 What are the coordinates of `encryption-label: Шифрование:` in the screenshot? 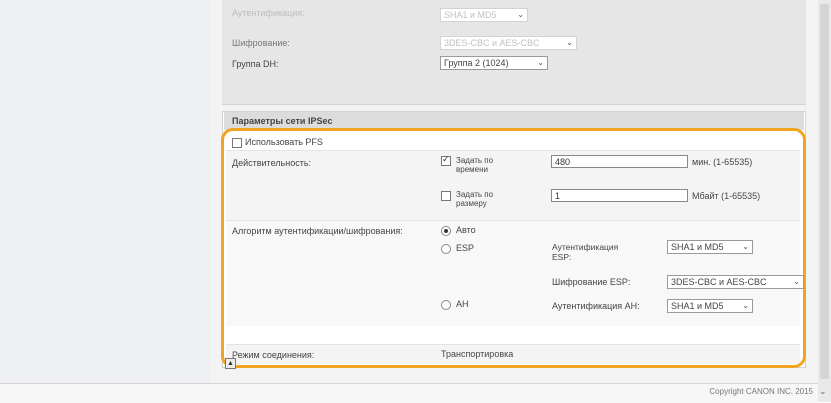 It's located at (261, 43).